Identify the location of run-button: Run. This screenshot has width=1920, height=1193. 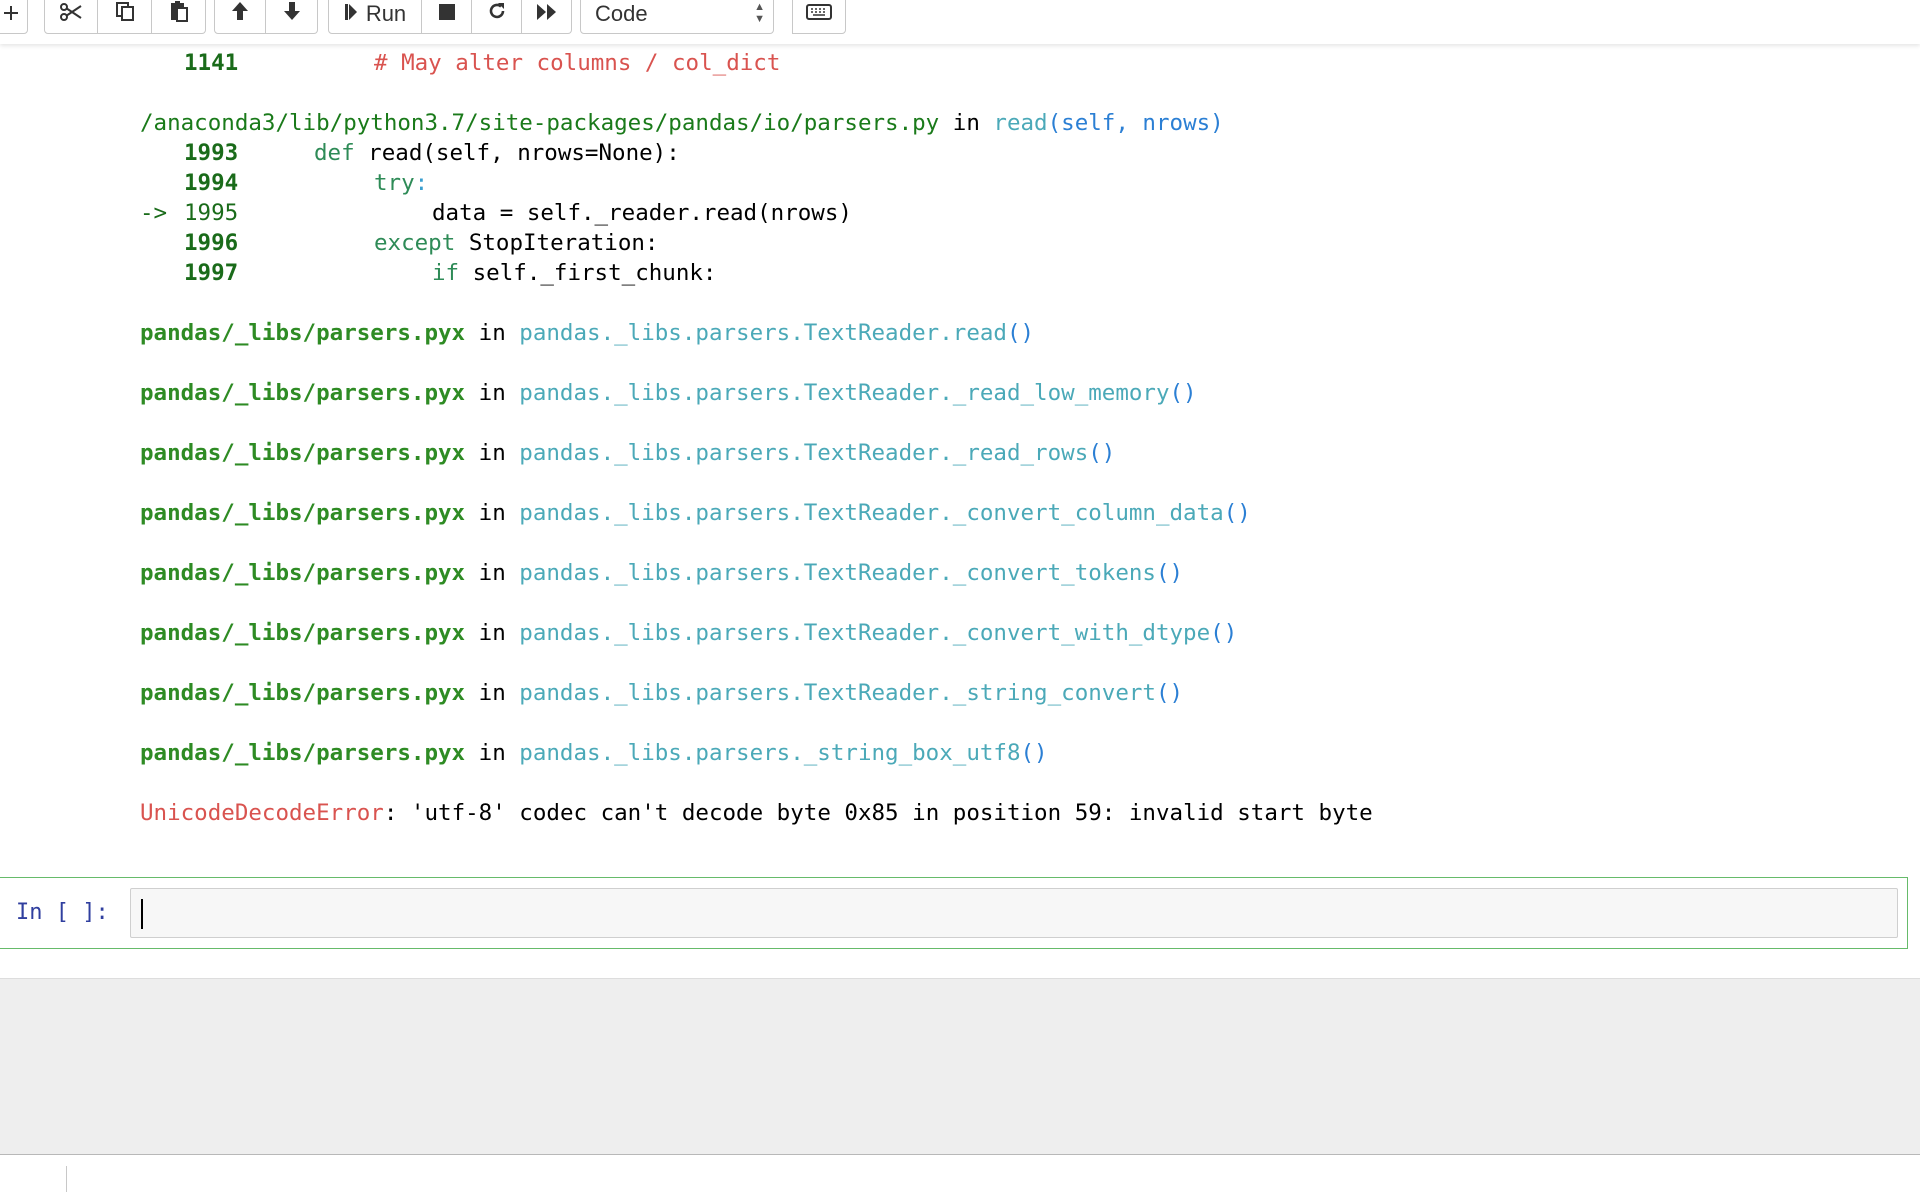
(375, 17).